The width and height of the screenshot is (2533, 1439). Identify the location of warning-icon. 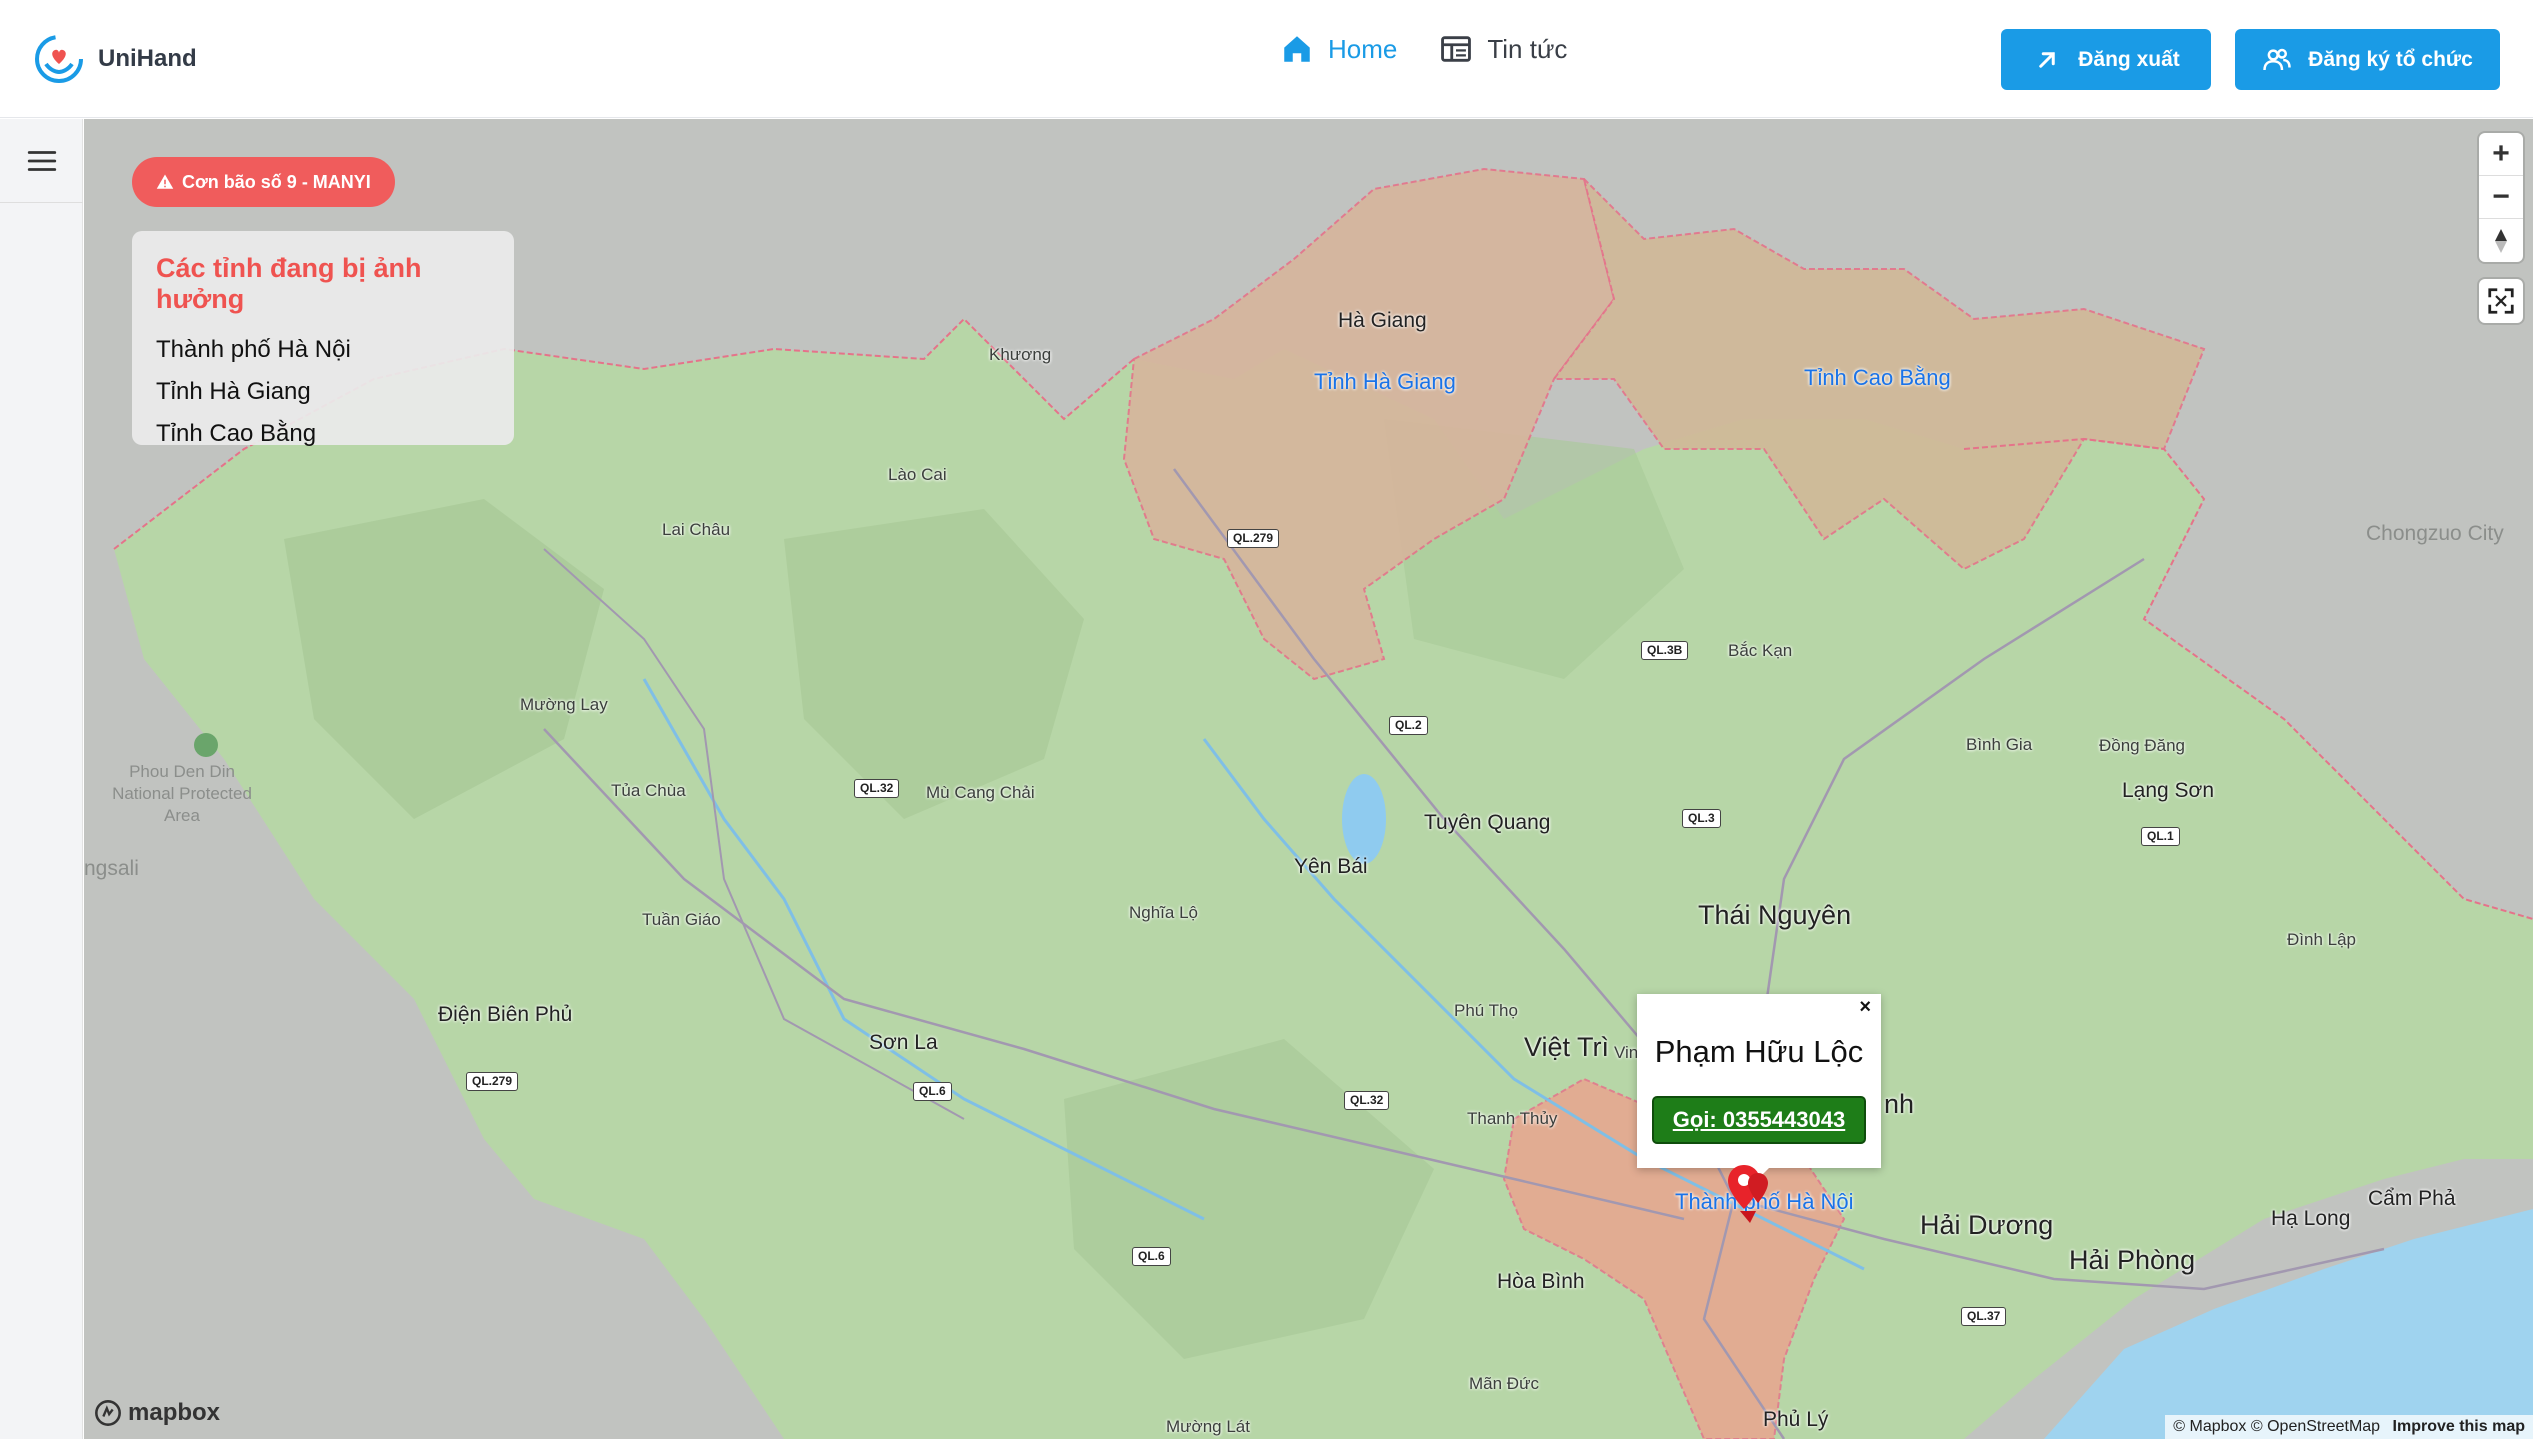
(165, 181).